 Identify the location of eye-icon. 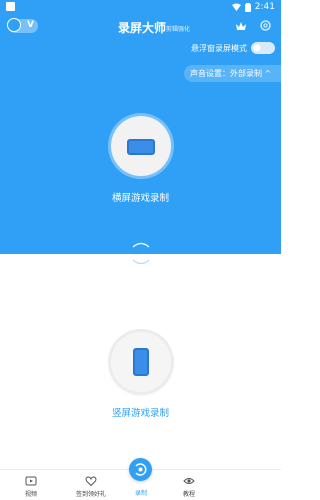
(189, 481).